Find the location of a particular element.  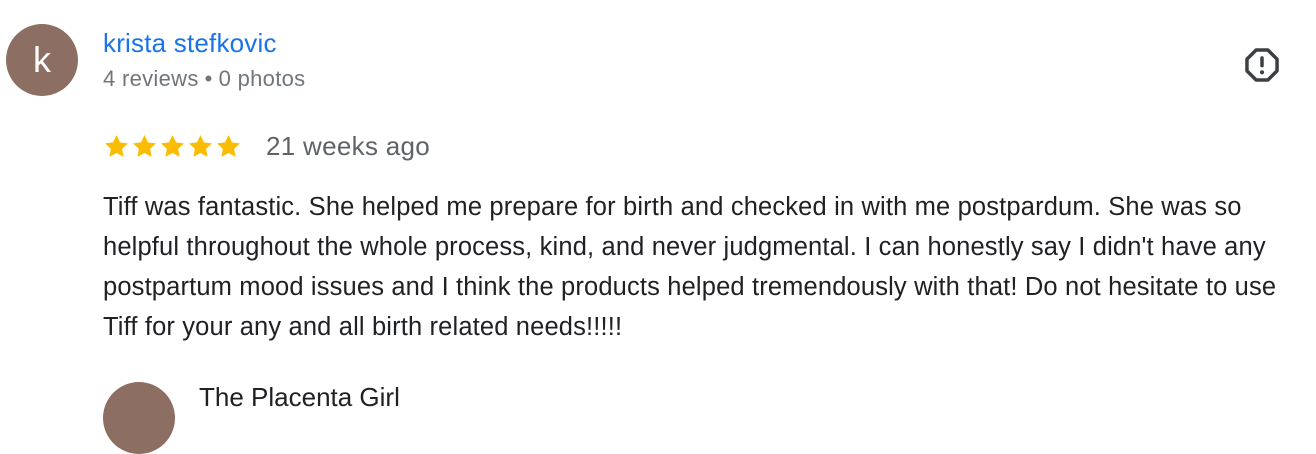

star-rating is located at coordinates (172, 146).